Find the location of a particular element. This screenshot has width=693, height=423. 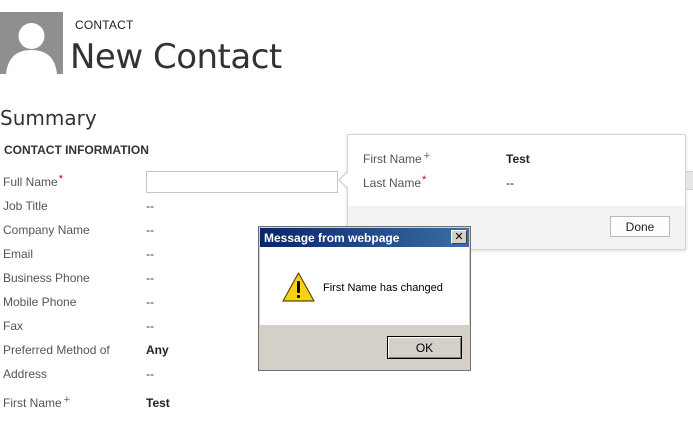

flyout-row-first-name: First Name + Test is located at coordinates (517, 161).